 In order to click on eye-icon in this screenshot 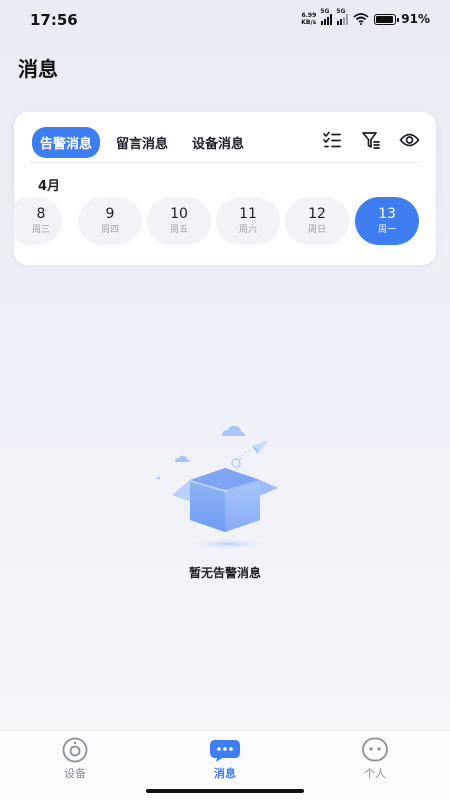, I will do `click(409, 139)`.